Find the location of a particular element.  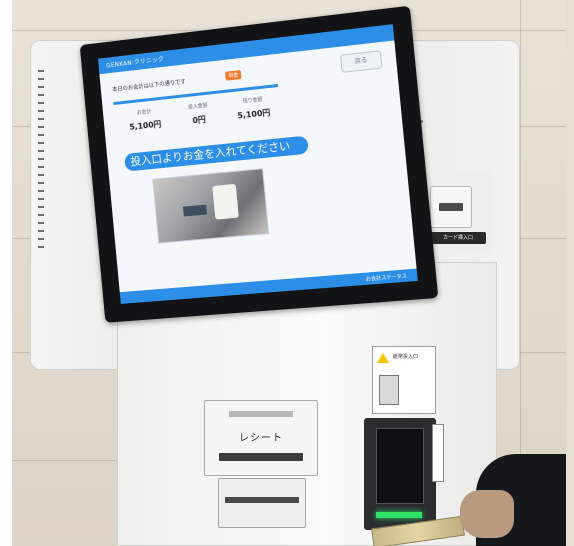

amount-total: お会計 5,100円 is located at coordinates (145, 120).